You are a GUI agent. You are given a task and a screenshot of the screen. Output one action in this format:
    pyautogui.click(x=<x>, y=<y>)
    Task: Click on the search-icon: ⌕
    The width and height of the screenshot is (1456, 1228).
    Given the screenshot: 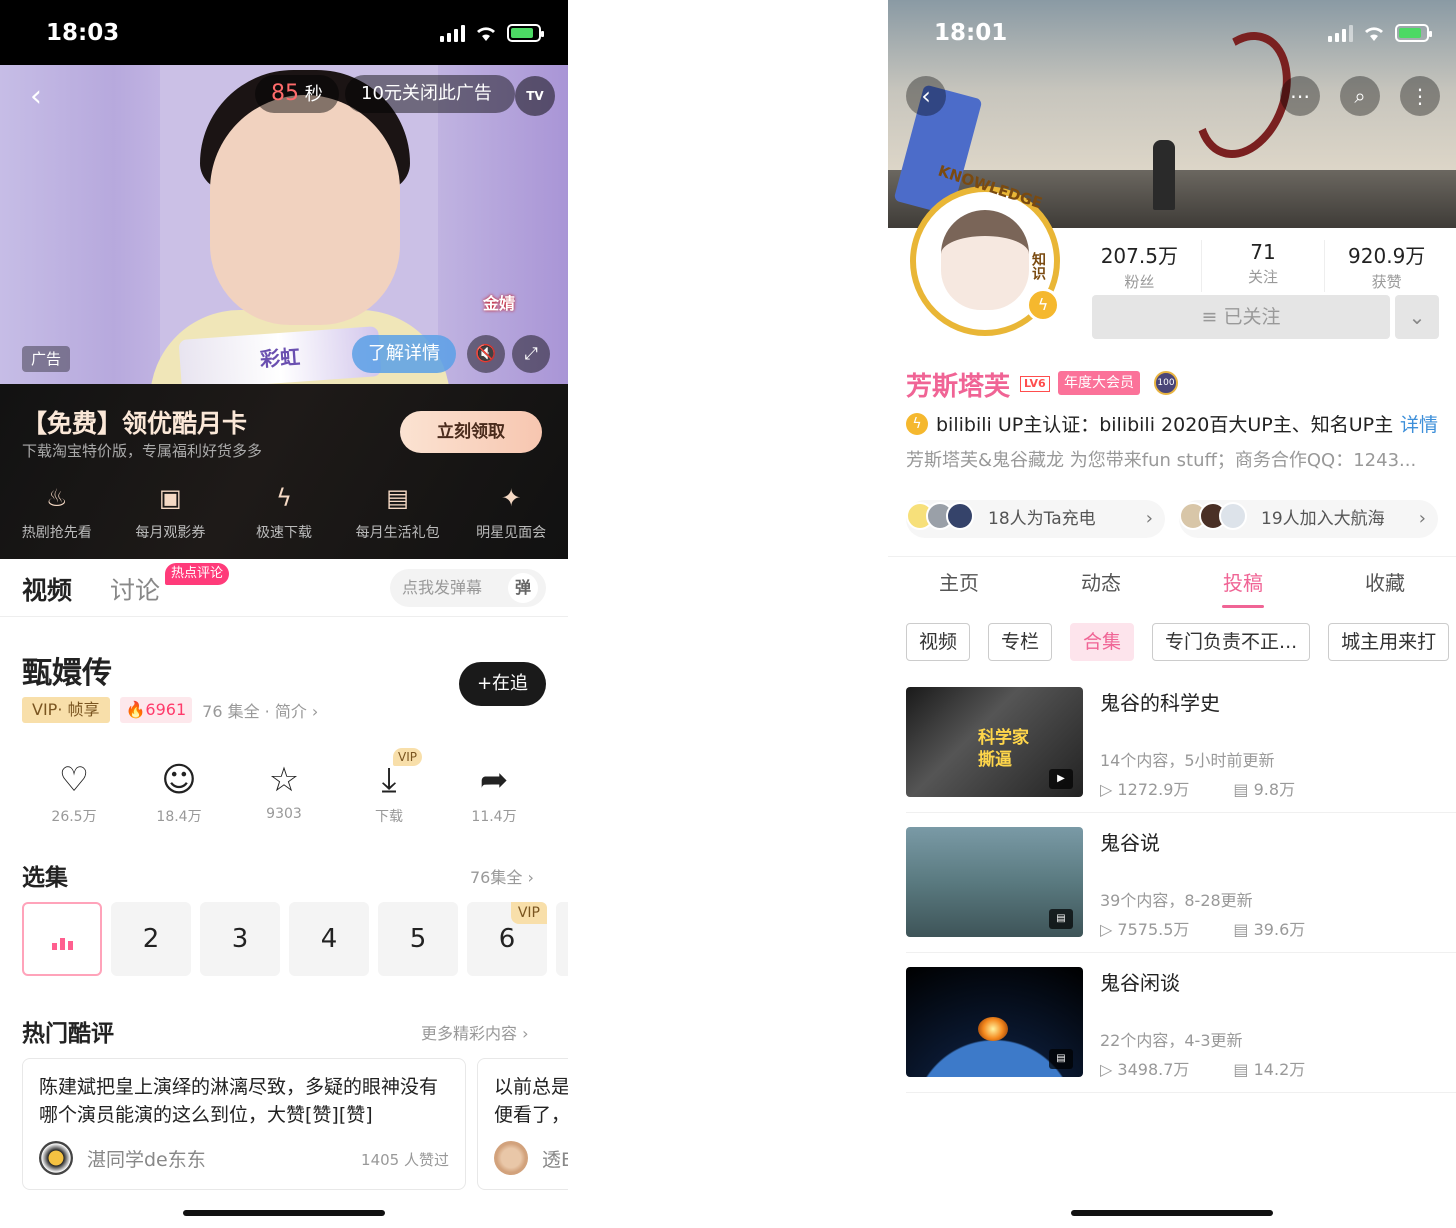 What is the action you would take?
    pyautogui.click(x=1360, y=96)
    